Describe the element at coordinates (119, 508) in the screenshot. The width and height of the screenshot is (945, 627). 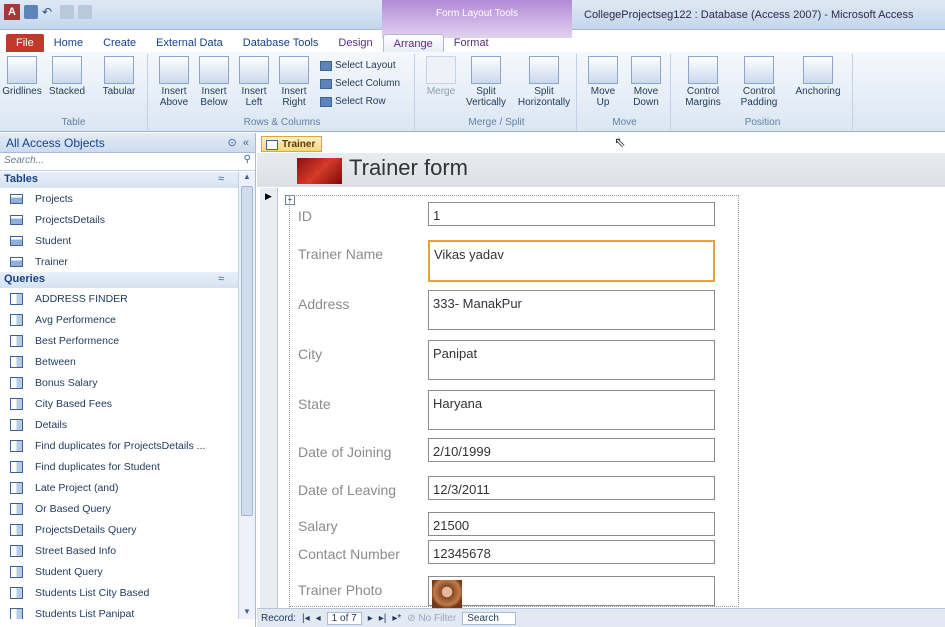
I see `nav-query-item: Or Based Query` at that location.